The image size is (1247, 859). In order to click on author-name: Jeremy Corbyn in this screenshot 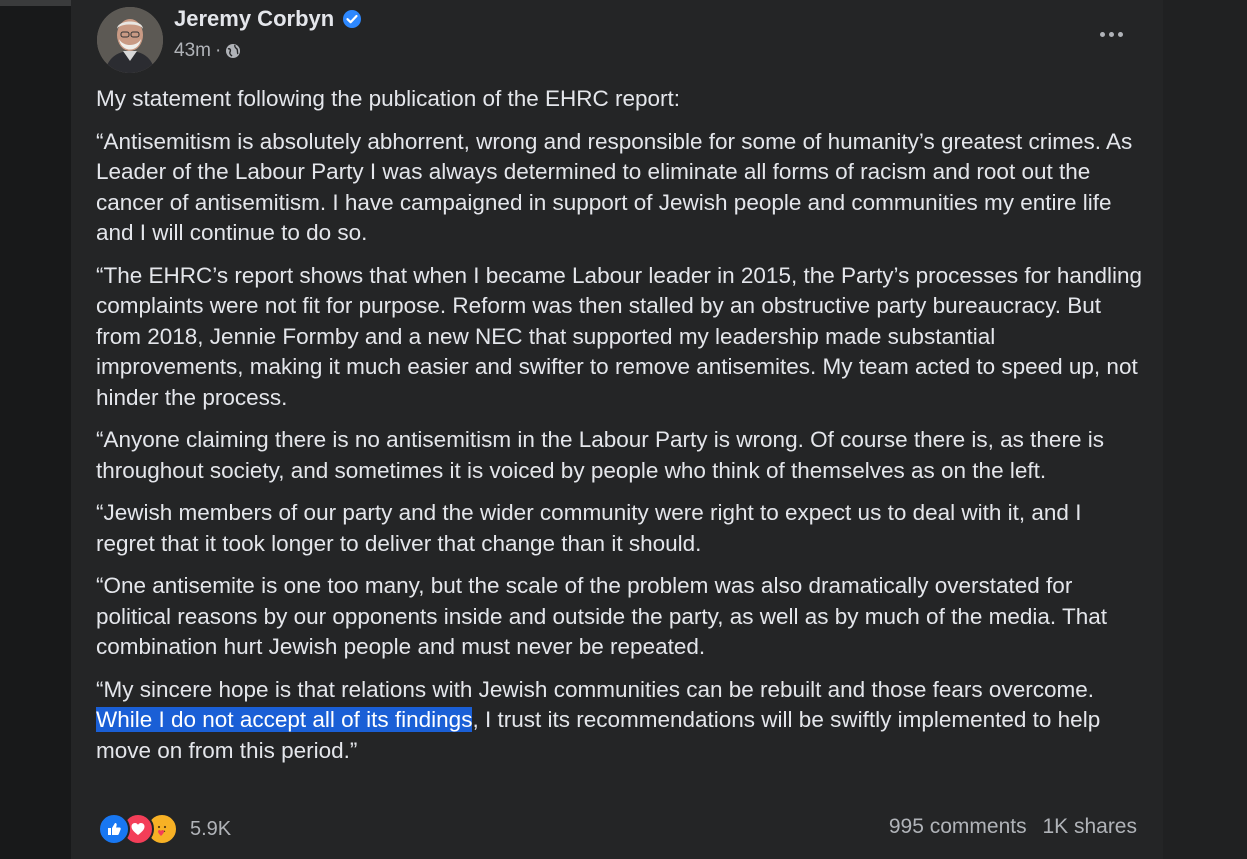, I will do `click(268, 19)`.